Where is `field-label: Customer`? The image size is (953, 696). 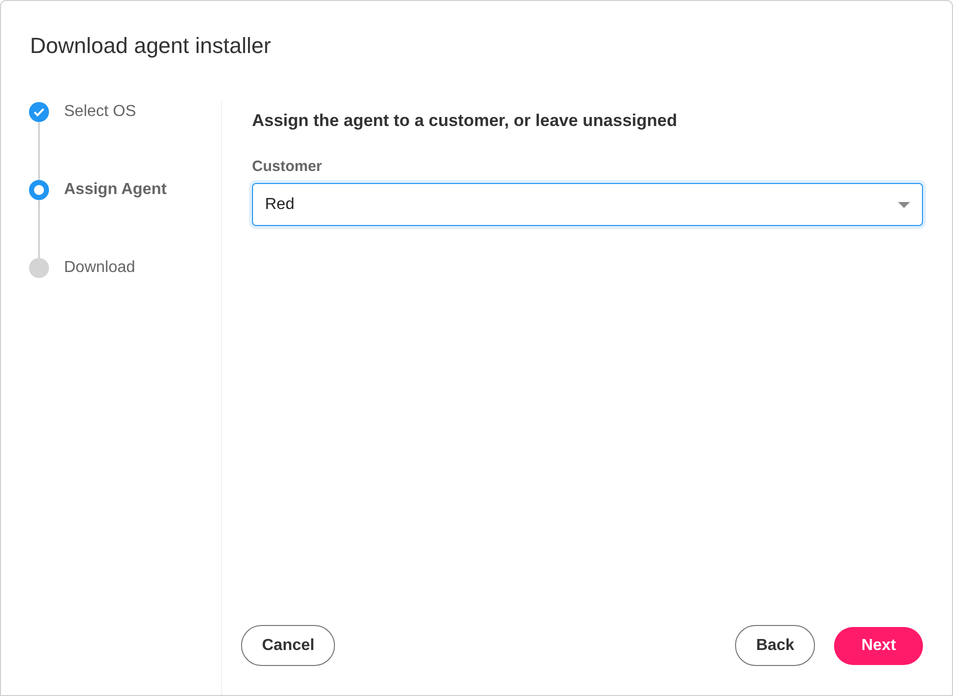
field-label: Customer is located at coordinates (288, 166).